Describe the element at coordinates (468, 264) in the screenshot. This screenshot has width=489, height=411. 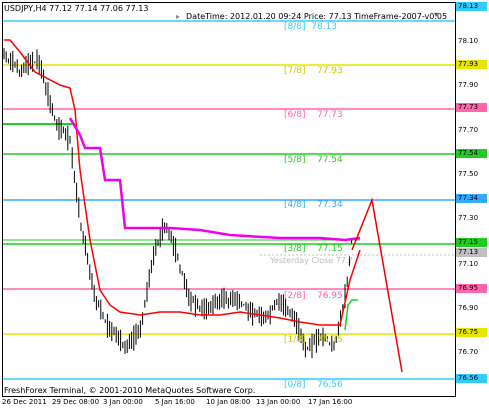
I see `price-tick: 77.10` at that location.